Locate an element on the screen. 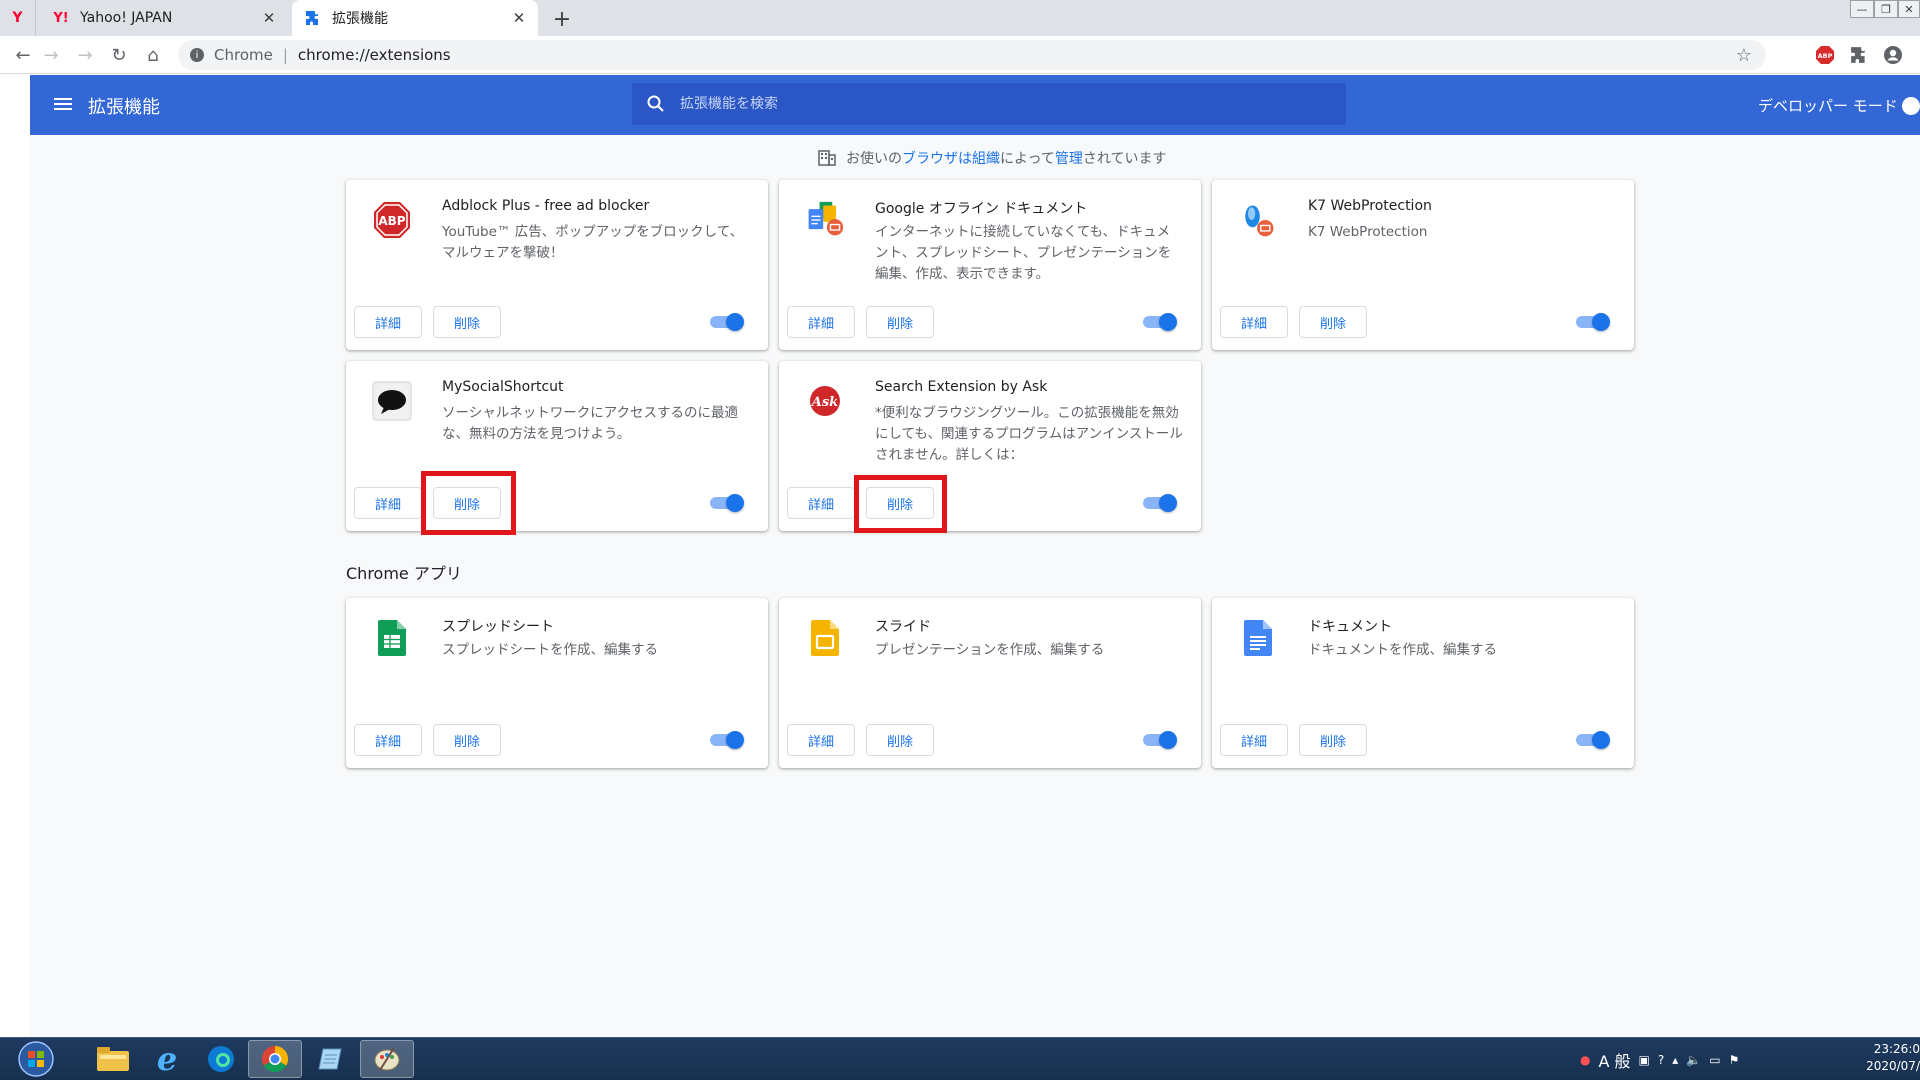 This screenshot has height=1080, width=1920. help-icon: ? is located at coordinates (1661, 1060).